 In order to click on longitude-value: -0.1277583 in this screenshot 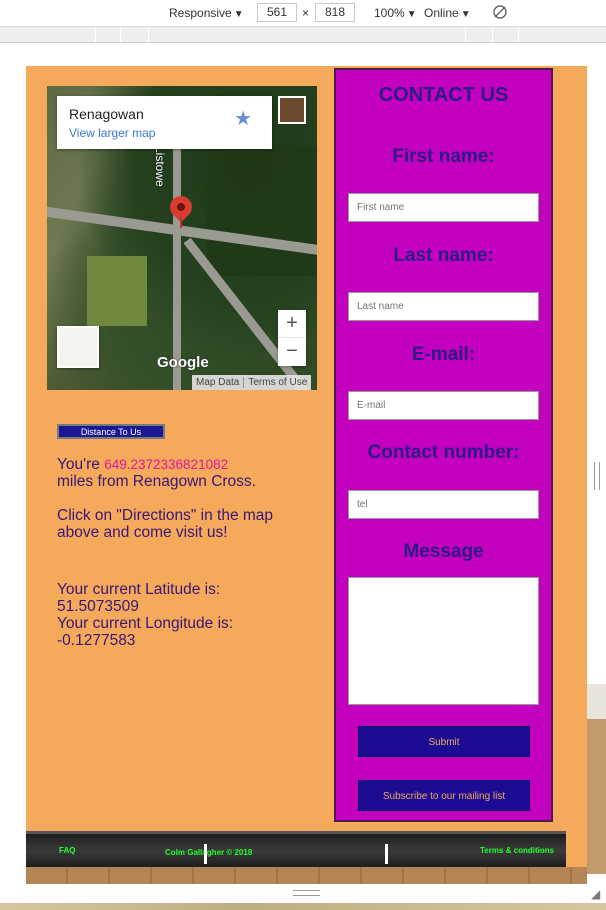, I will do `click(96, 640)`.